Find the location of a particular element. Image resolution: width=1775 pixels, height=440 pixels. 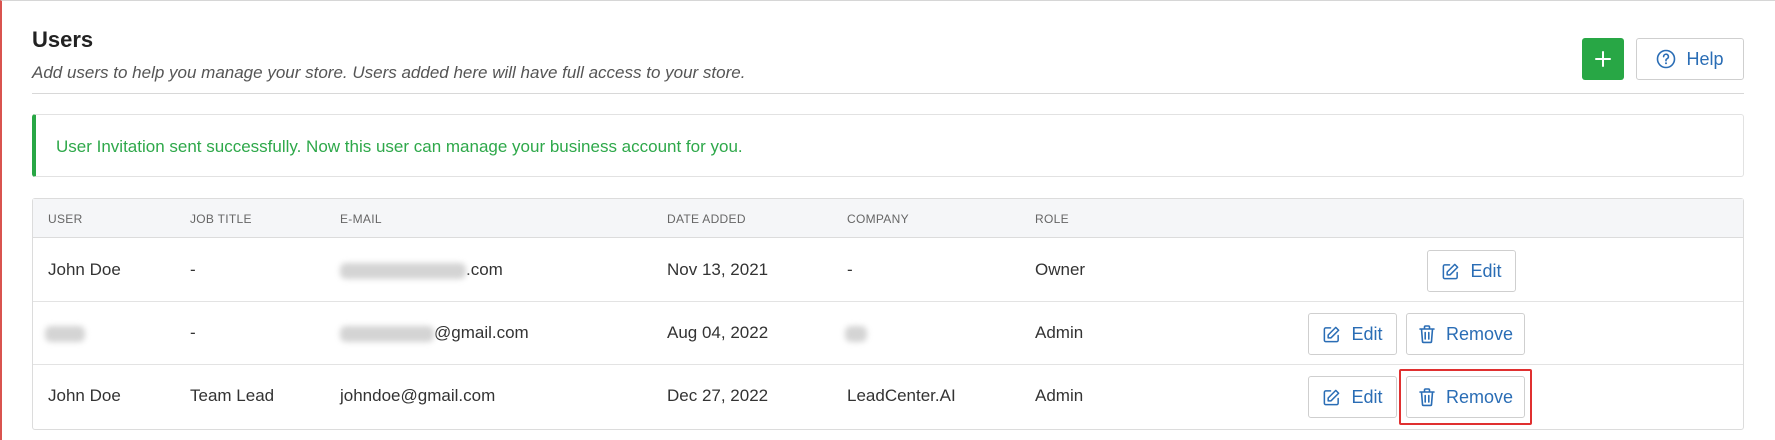

date-added: Nov 13, 2021 is located at coordinates (718, 269).